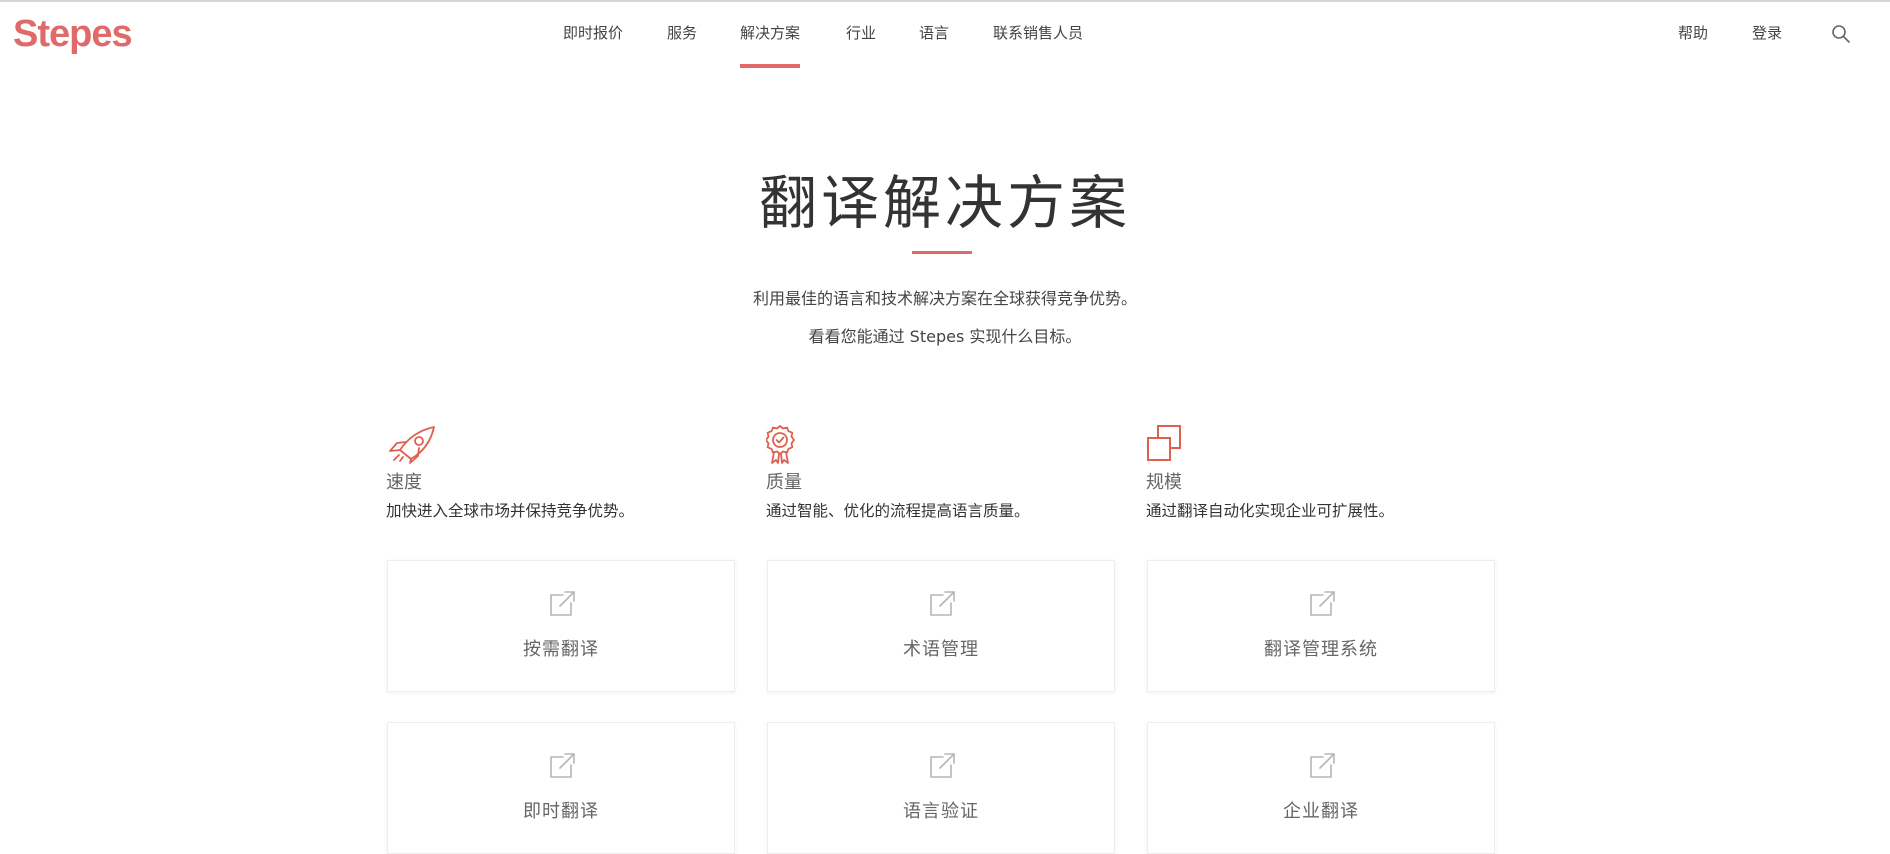 The image size is (1890, 854). Describe the element at coordinates (1693, 45) in the screenshot. I see `nav-help: 帮助` at that location.